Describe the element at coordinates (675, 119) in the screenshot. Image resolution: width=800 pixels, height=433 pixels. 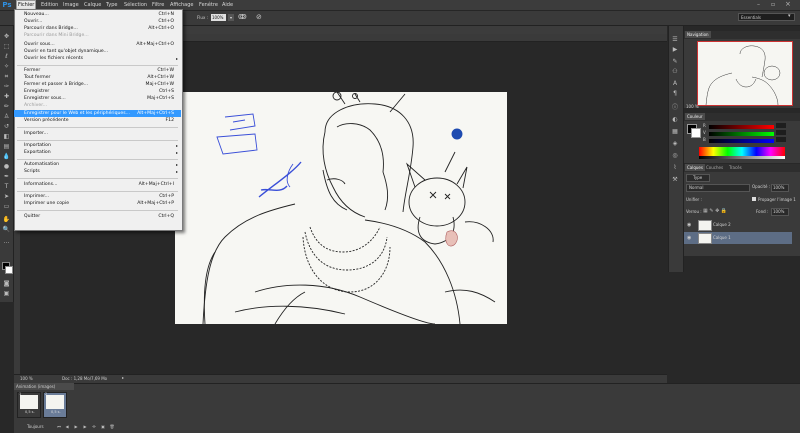
I see `adjustments-panel-icon: ◐` at that location.